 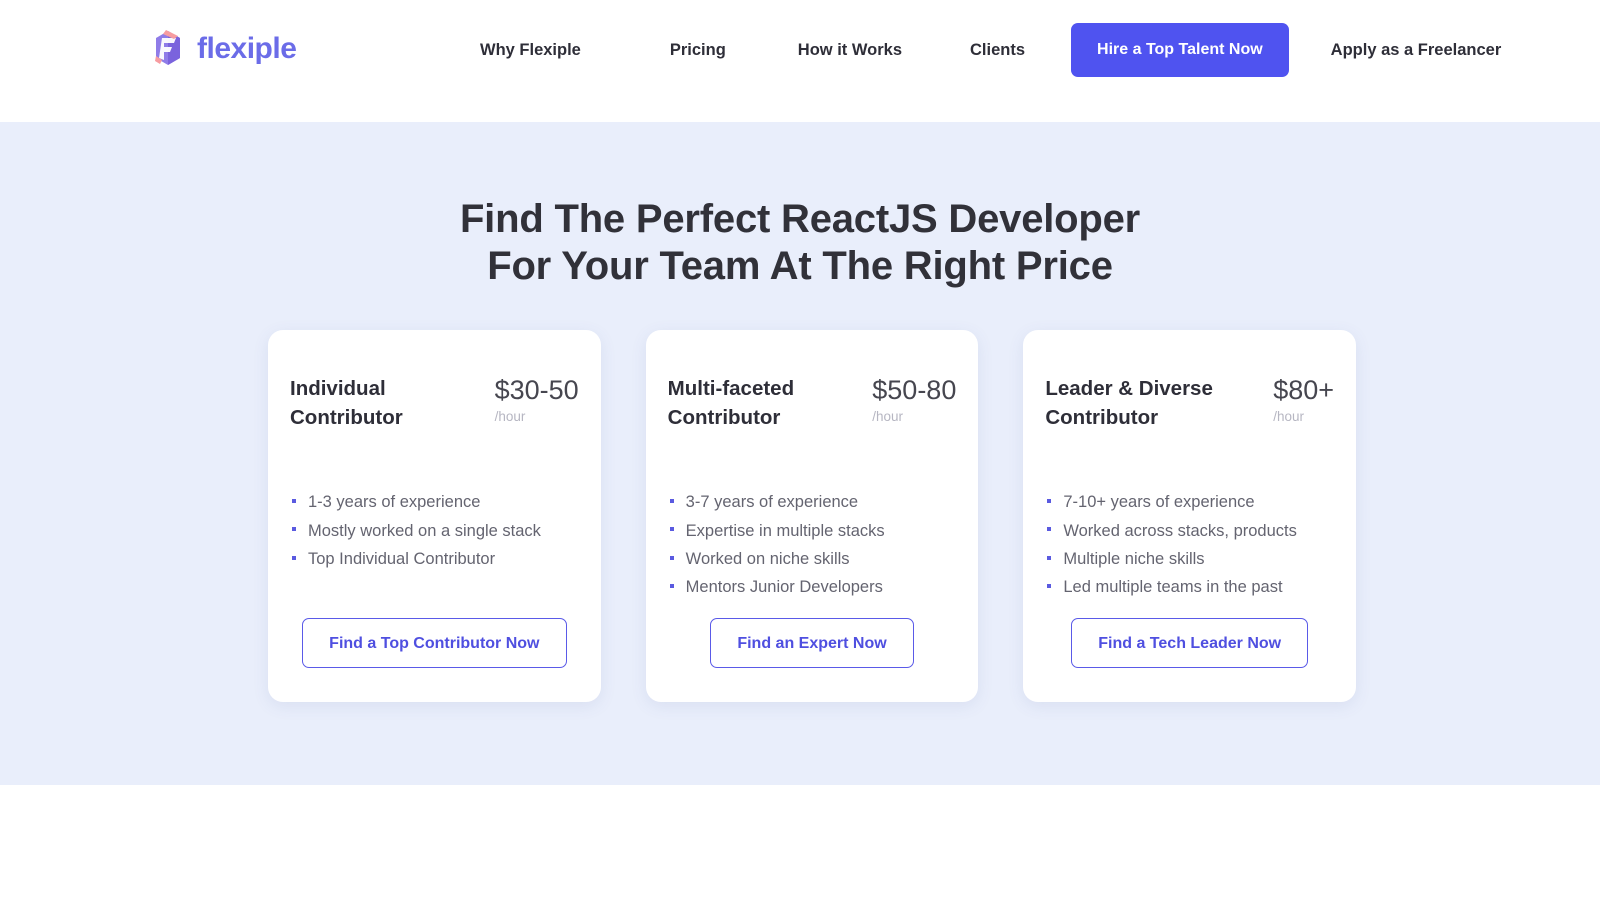 I want to click on list-item: Expertise in multiple stacks, so click(x=812, y=531).